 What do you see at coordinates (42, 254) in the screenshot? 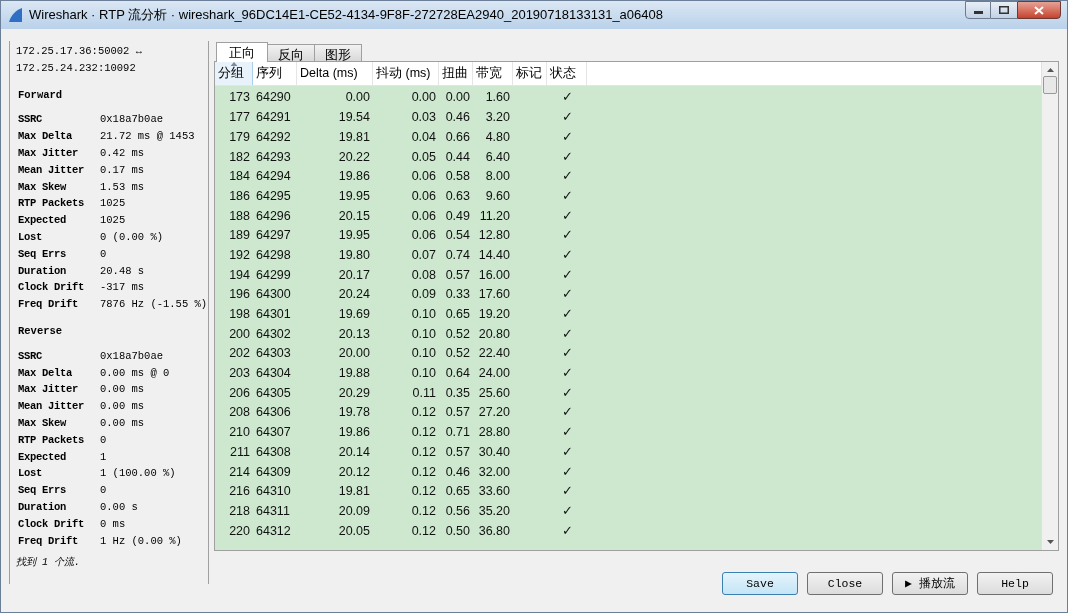
I see `stat-label: Seq Errs` at bounding box center [42, 254].